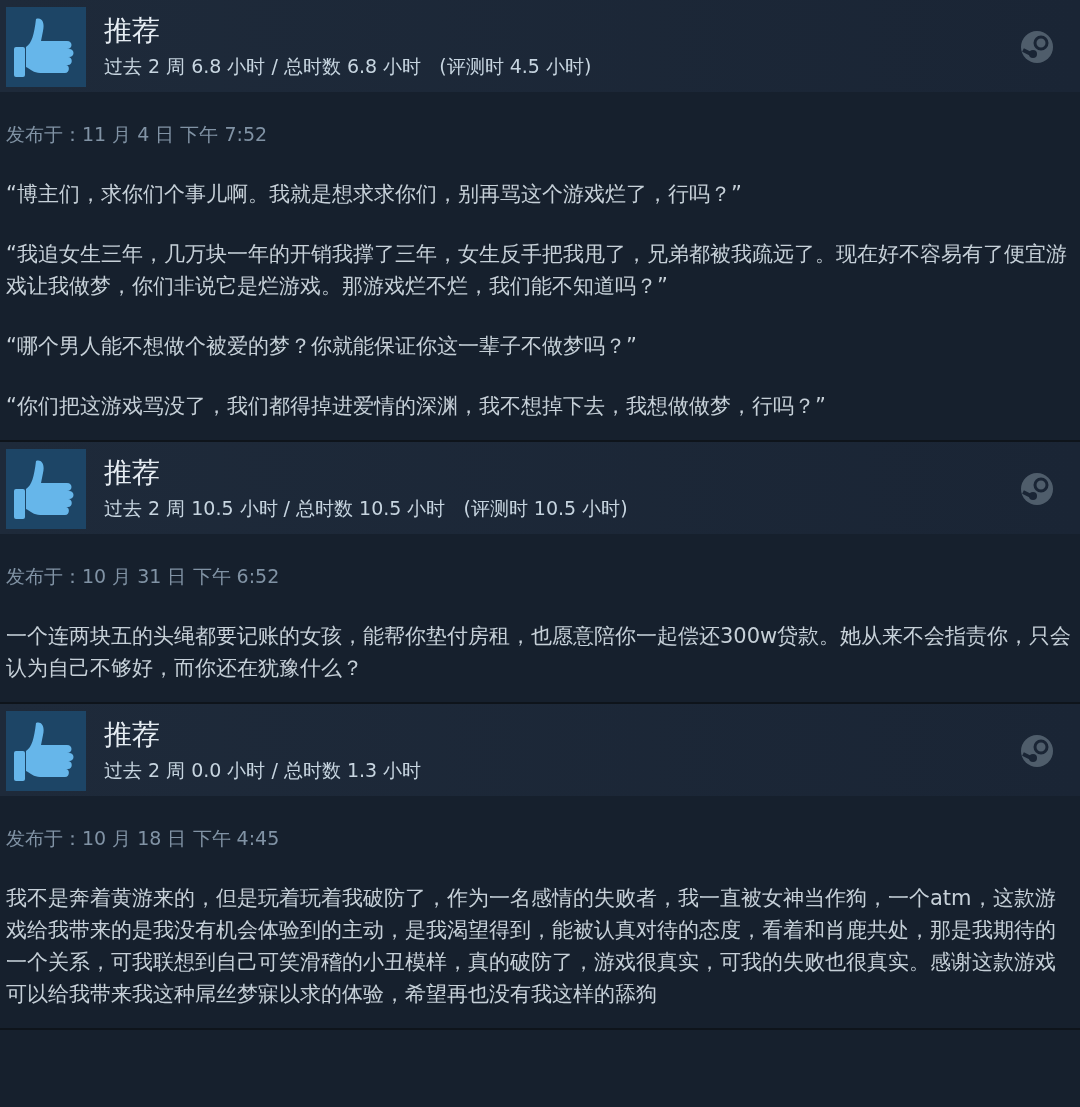 This screenshot has height=1107, width=1080. Describe the element at coordinates (531, 946) in the screenshot. I see `review-paragraph: 我不是奔着黄游来的，但是玩着玩着我破防了，作为一名感情的失败者，我一直被女神当作狗，一个atm，这款游戏给我带来的是我没有机会体验到的主动，是我渴望得到，能被认真对待的态度，看着和肖鹿共处，那是我期待的一个关系，可我联想到自己可笑滑稽的小丑模样，真的破防了，游戏很真实，可我的失败也很真实。感谢这款游戏可以给我带来我这种屌丝梦寐以求的体验，希望再也没有我这样的舔狗` at that location.